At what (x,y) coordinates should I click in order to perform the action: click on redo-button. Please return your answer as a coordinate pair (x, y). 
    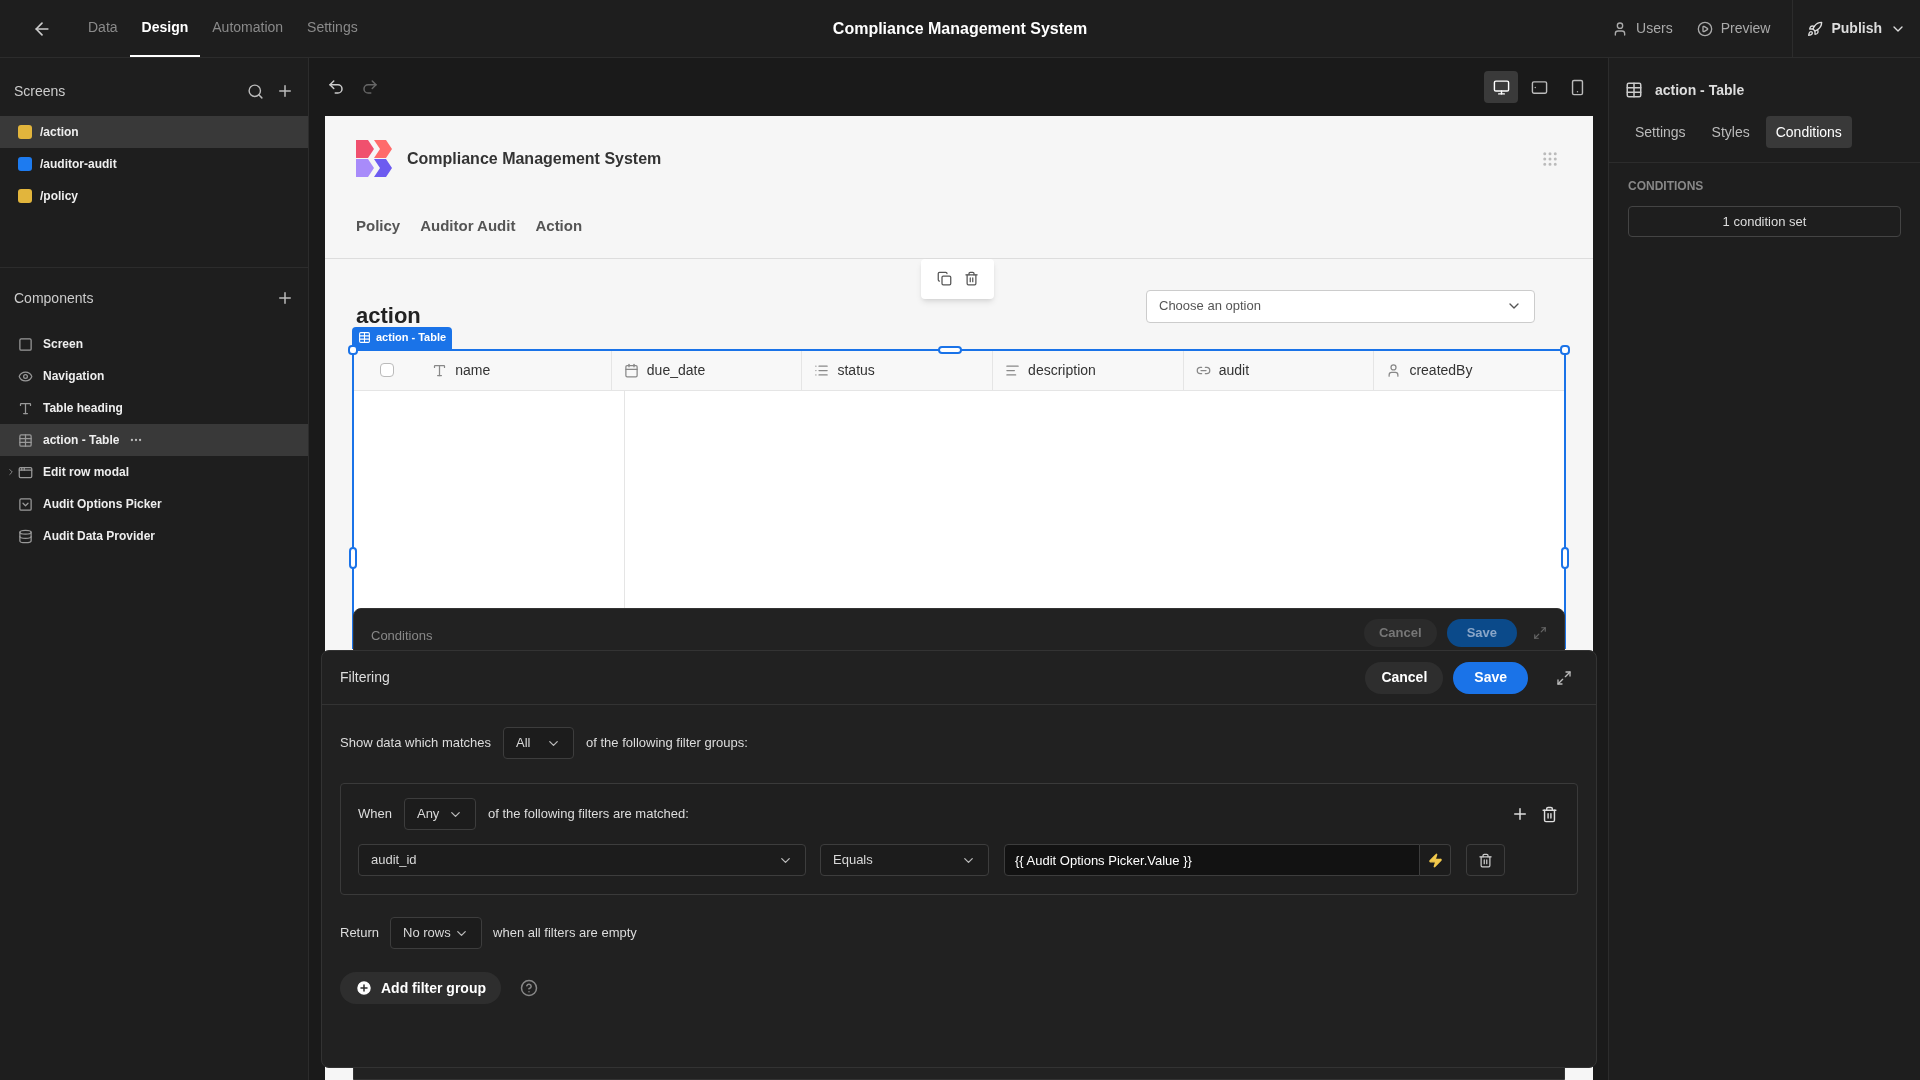
    Looking at the image, I should click on (370, 87).